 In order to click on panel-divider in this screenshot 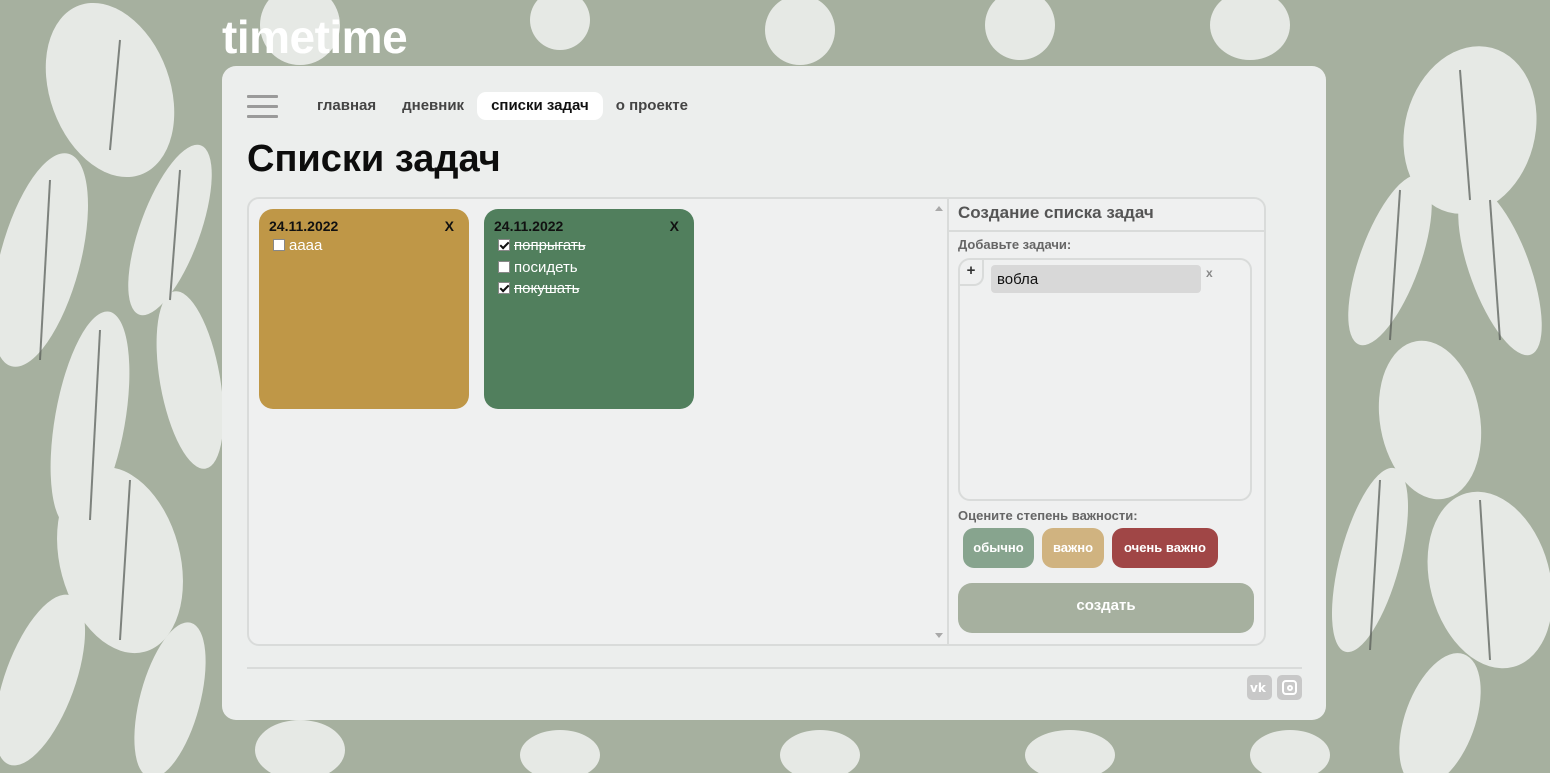, I will do `click(948, 421)`.